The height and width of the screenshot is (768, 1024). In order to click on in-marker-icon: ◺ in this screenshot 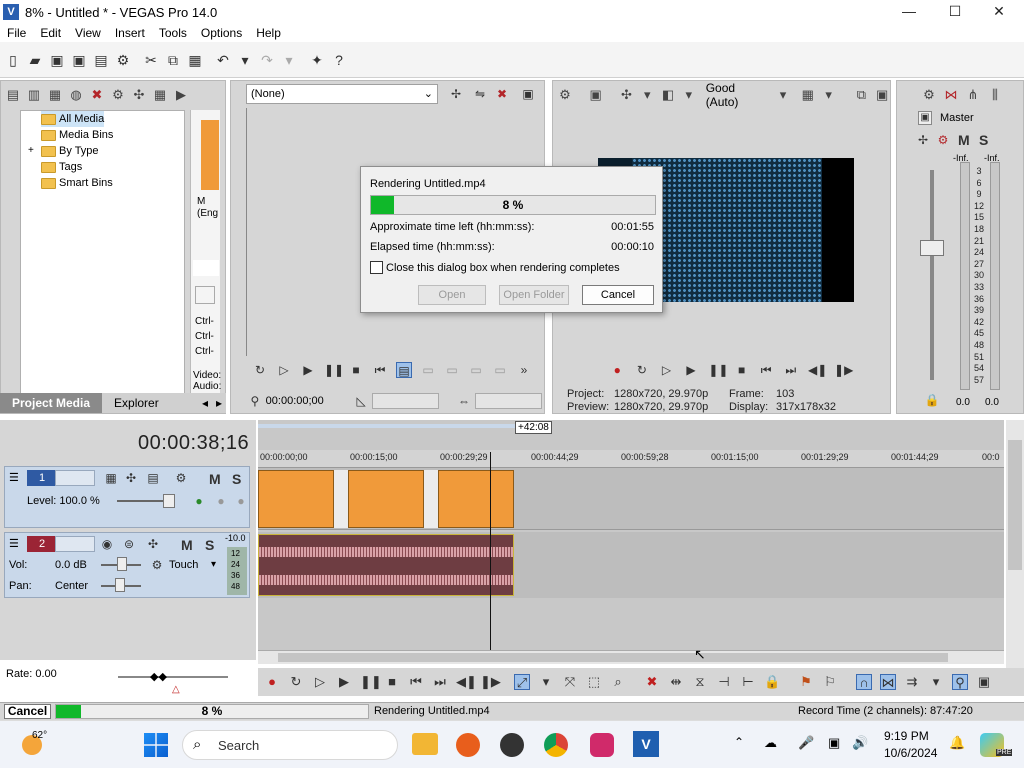, I will do `click(361, 401)`.